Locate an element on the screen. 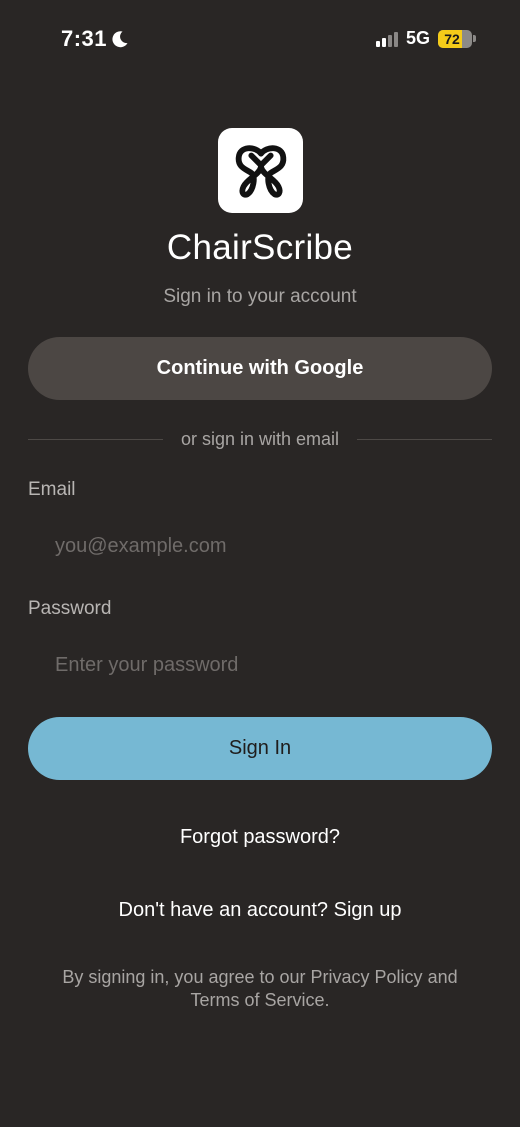  status-bar: 7:31 5G 72 is located at coordinates (260, 40).